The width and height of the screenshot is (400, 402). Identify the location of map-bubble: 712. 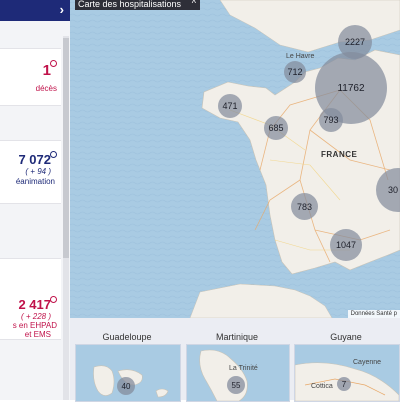
(295, 72).